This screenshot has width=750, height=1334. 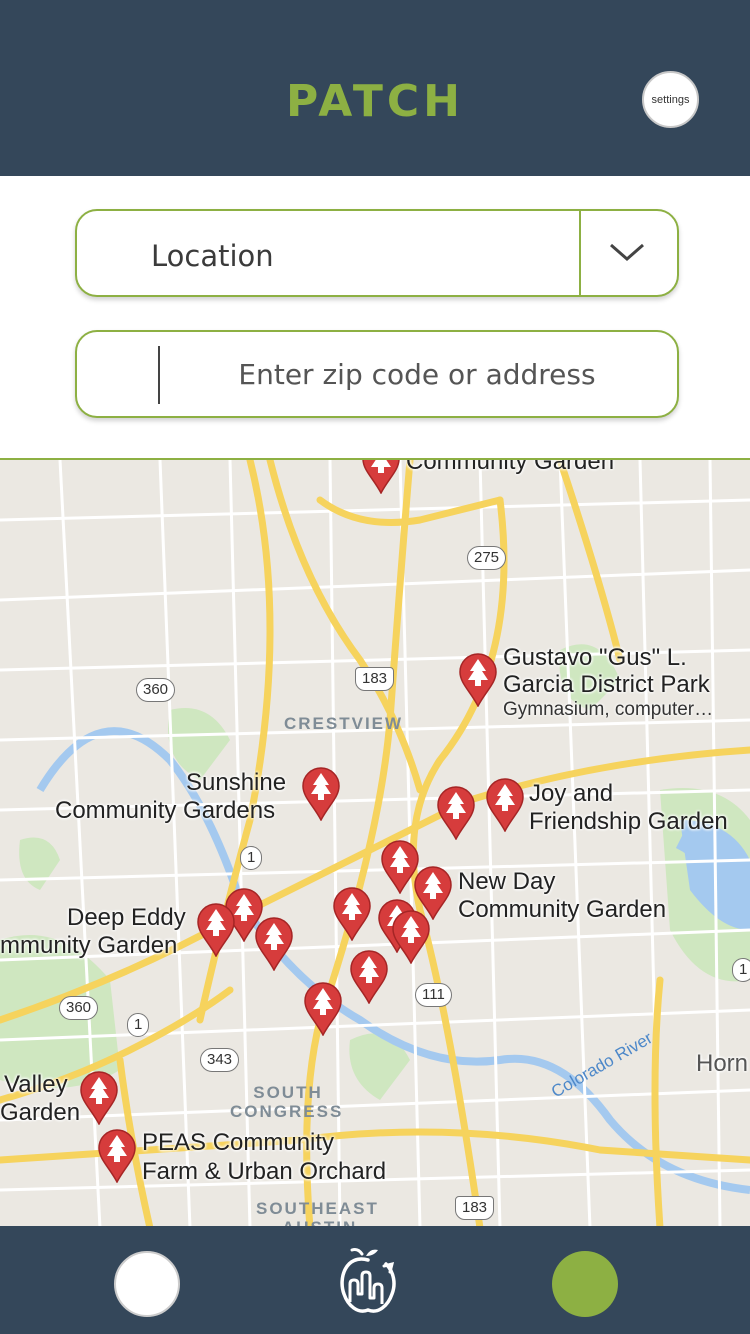 I want to click on area-label: AUSTIN, so click(x=319, y=1222).